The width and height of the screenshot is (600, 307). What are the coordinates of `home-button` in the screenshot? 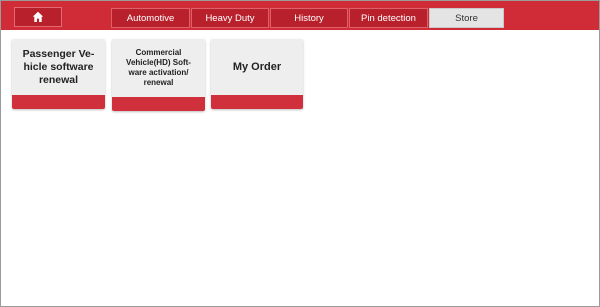 It's located at (38, 17).